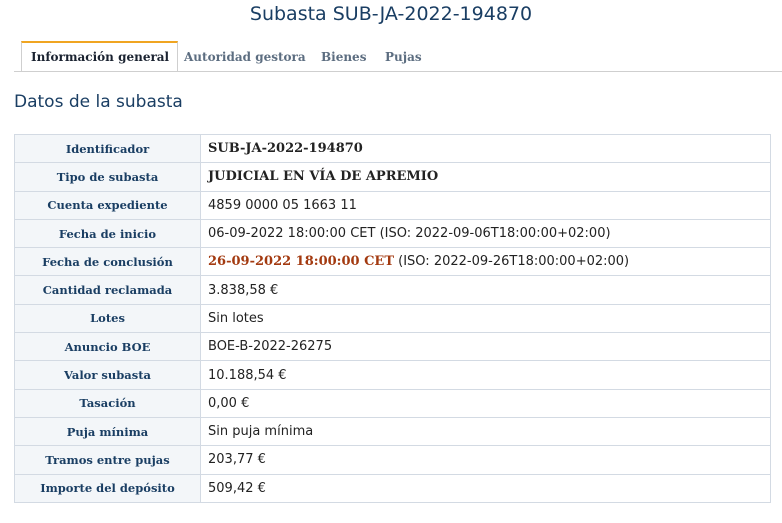 This screenshot has width=782, height=523. I want to click on row-value: 3.838,58 €, so click(485, 290).